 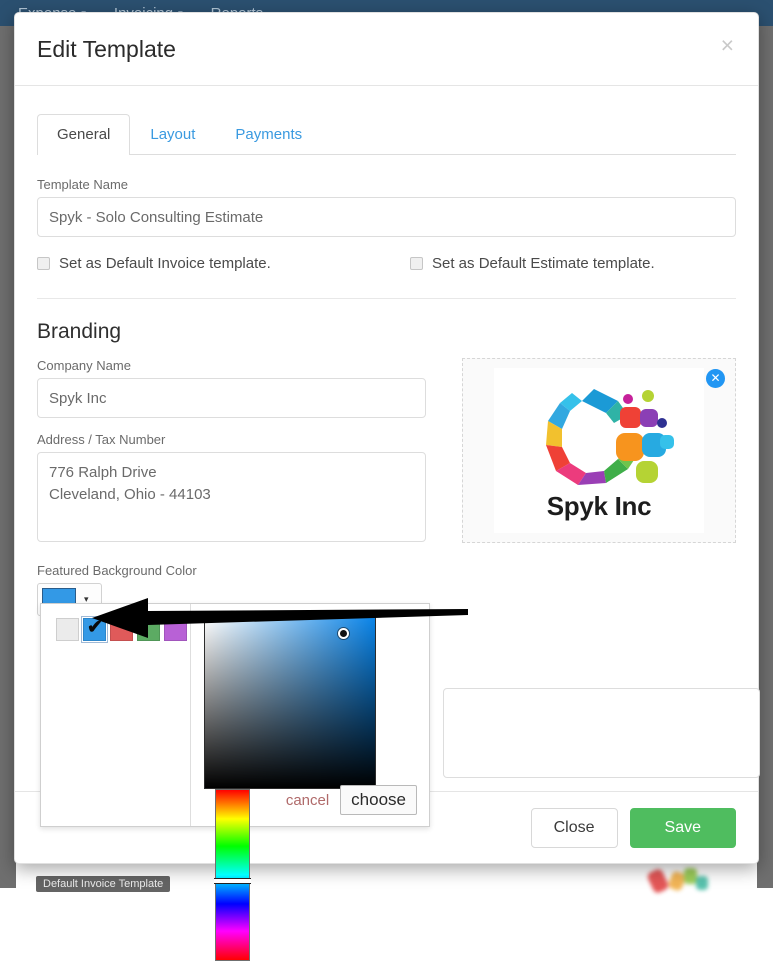 What do you see at coordinates (574, 828) in the screenshot?
I see `close-button: Close` at bounding box center [574, 828].